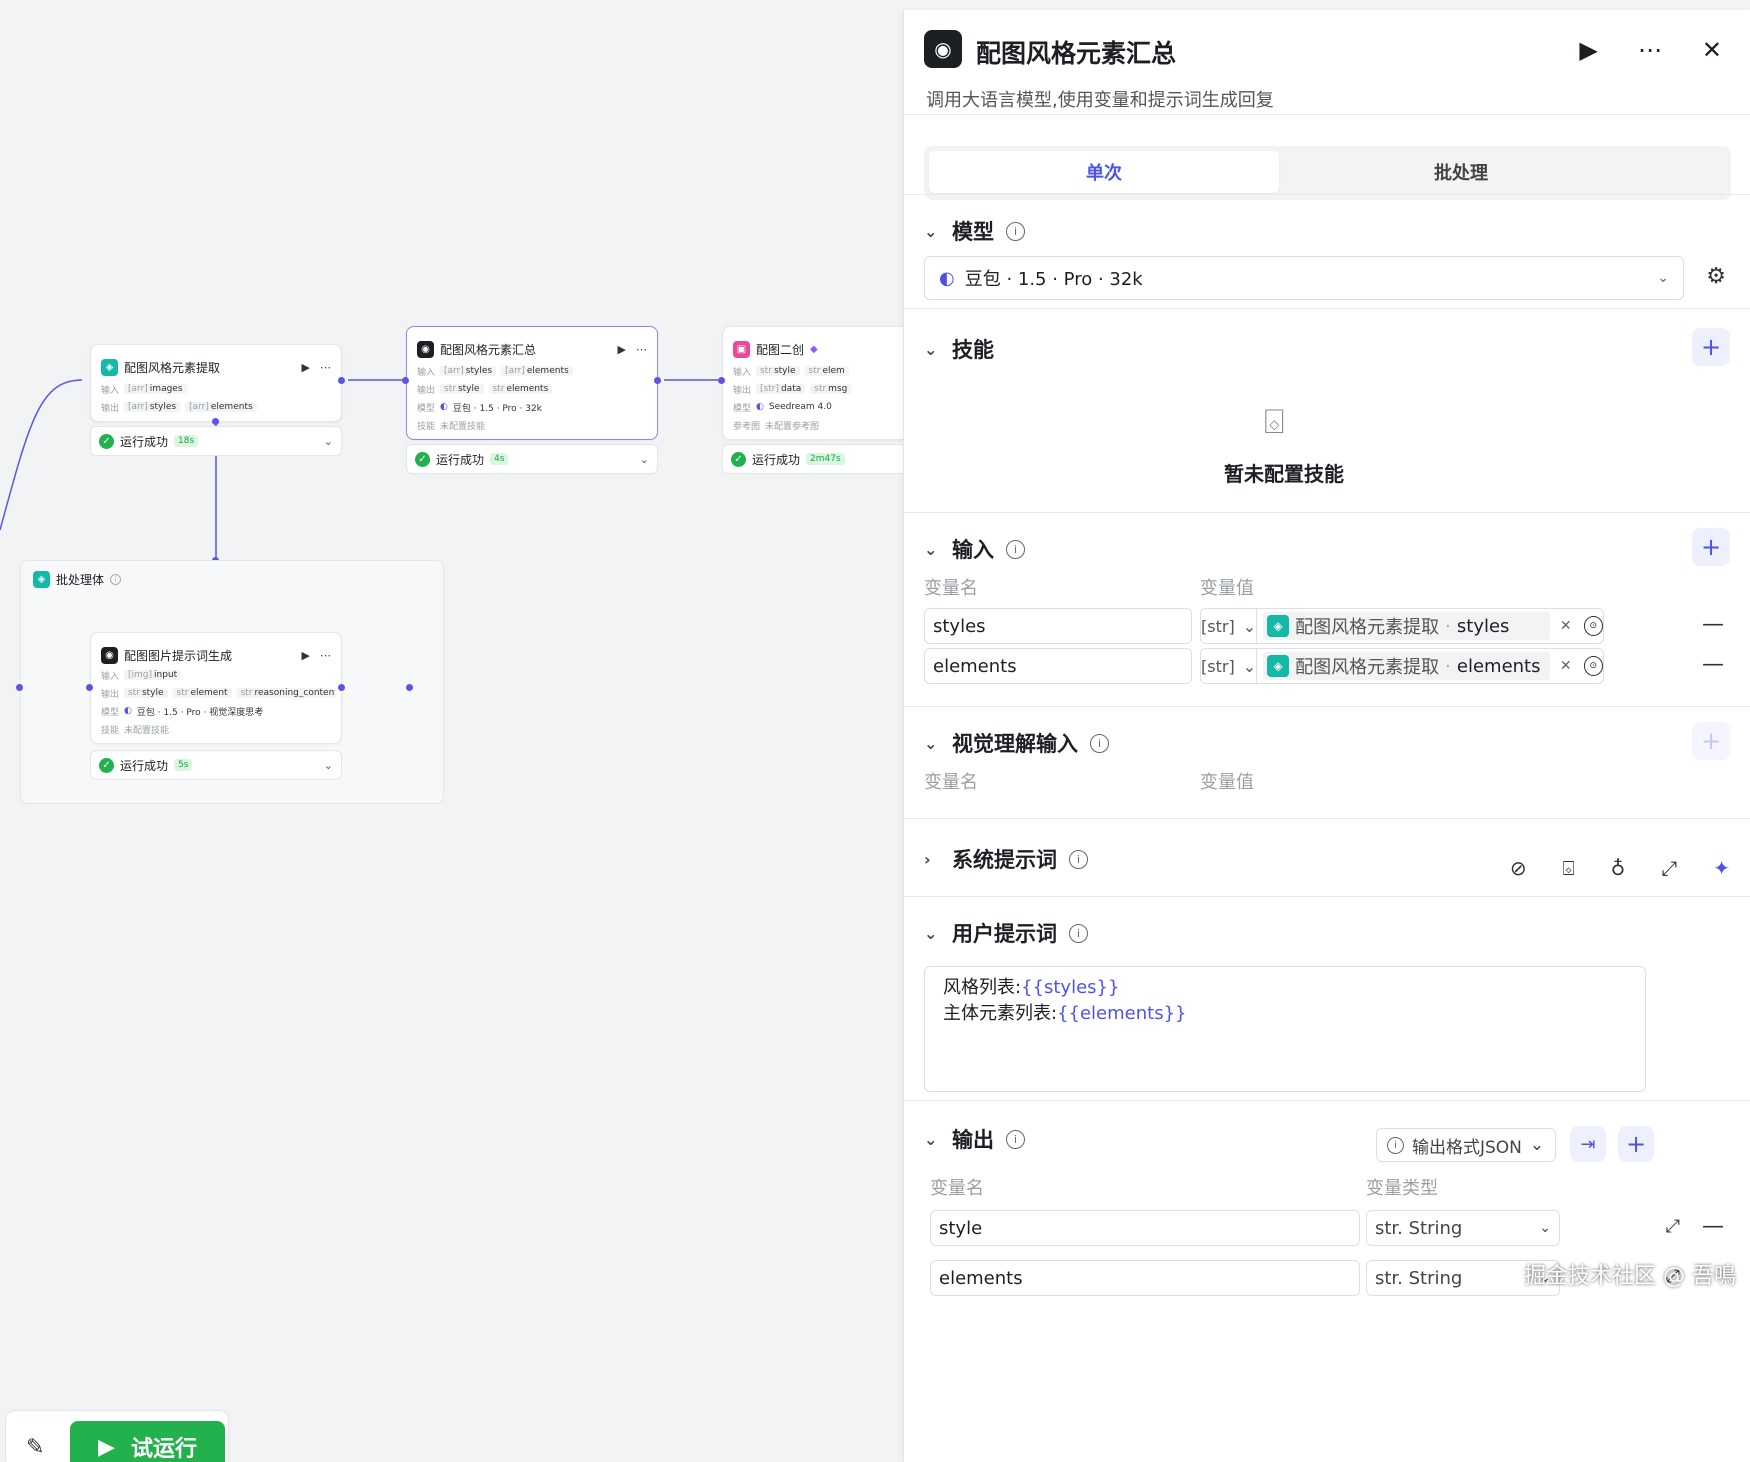  I want to click on node-llm-icon: ◉, so click(425, 349).